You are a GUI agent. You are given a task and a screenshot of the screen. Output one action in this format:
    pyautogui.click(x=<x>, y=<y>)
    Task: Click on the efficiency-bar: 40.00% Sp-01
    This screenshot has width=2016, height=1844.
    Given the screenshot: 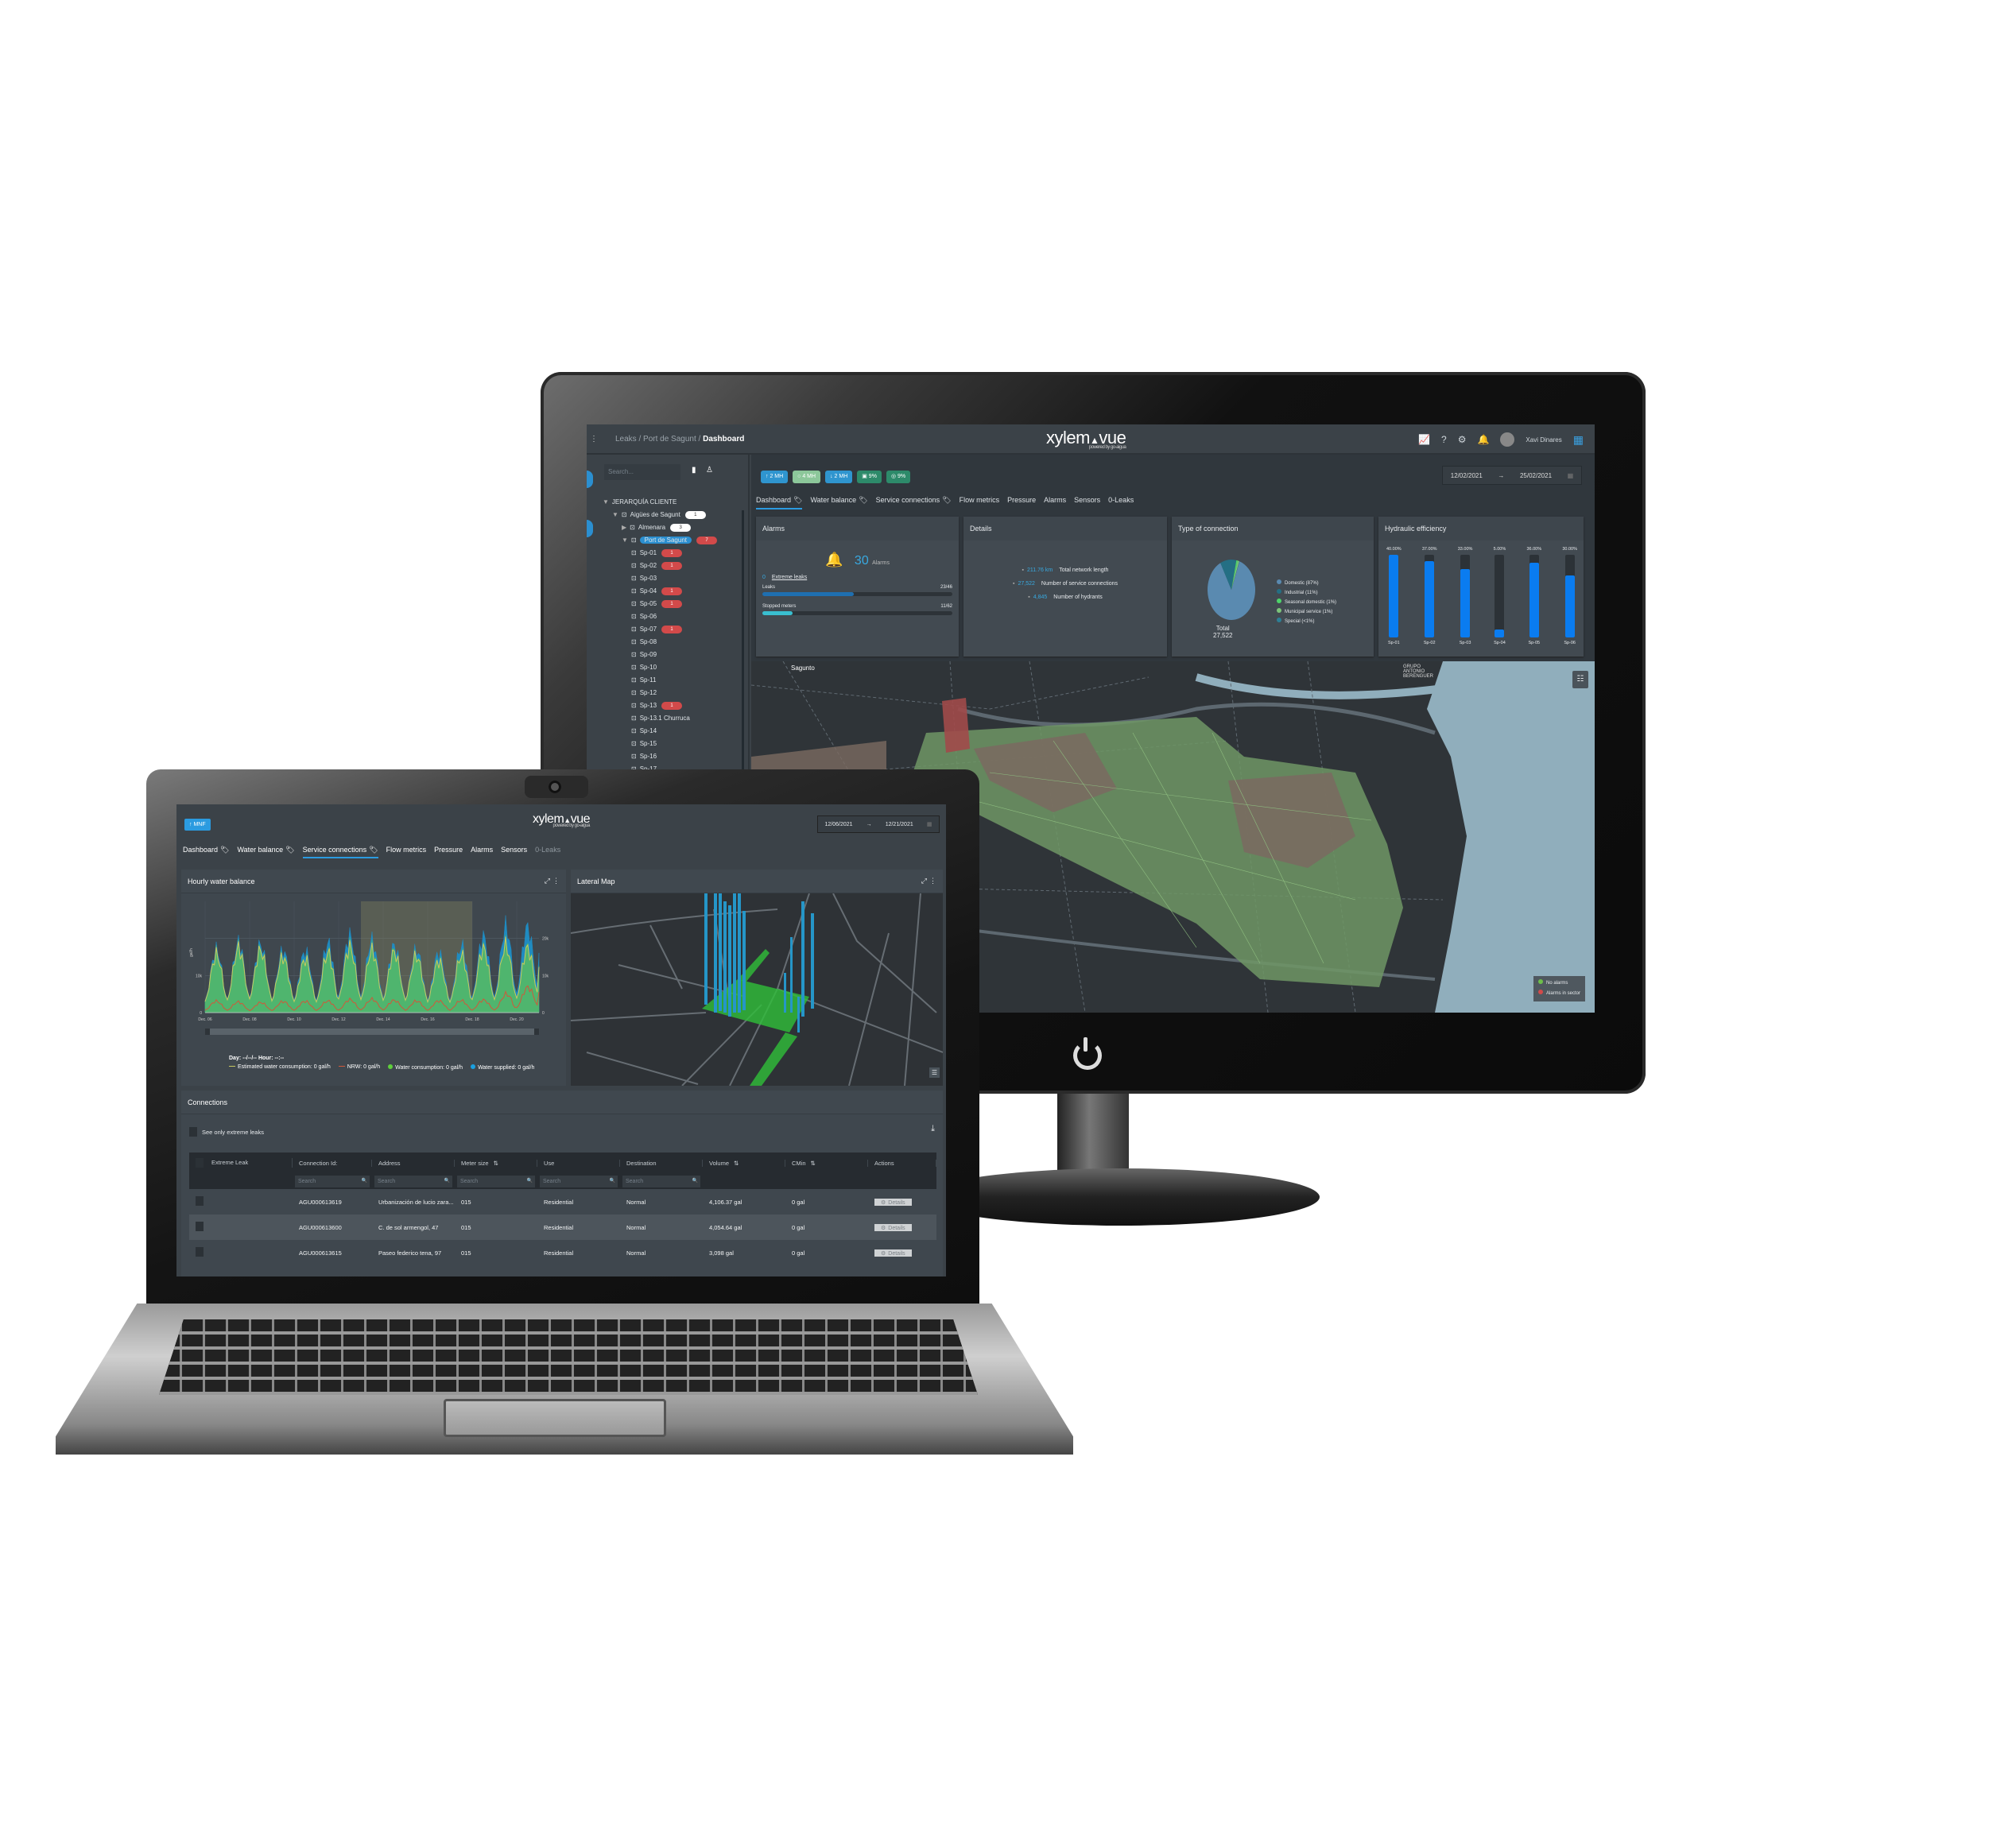 What is the action you would take?
    pyautogui.click(x=1394, y=598)
    